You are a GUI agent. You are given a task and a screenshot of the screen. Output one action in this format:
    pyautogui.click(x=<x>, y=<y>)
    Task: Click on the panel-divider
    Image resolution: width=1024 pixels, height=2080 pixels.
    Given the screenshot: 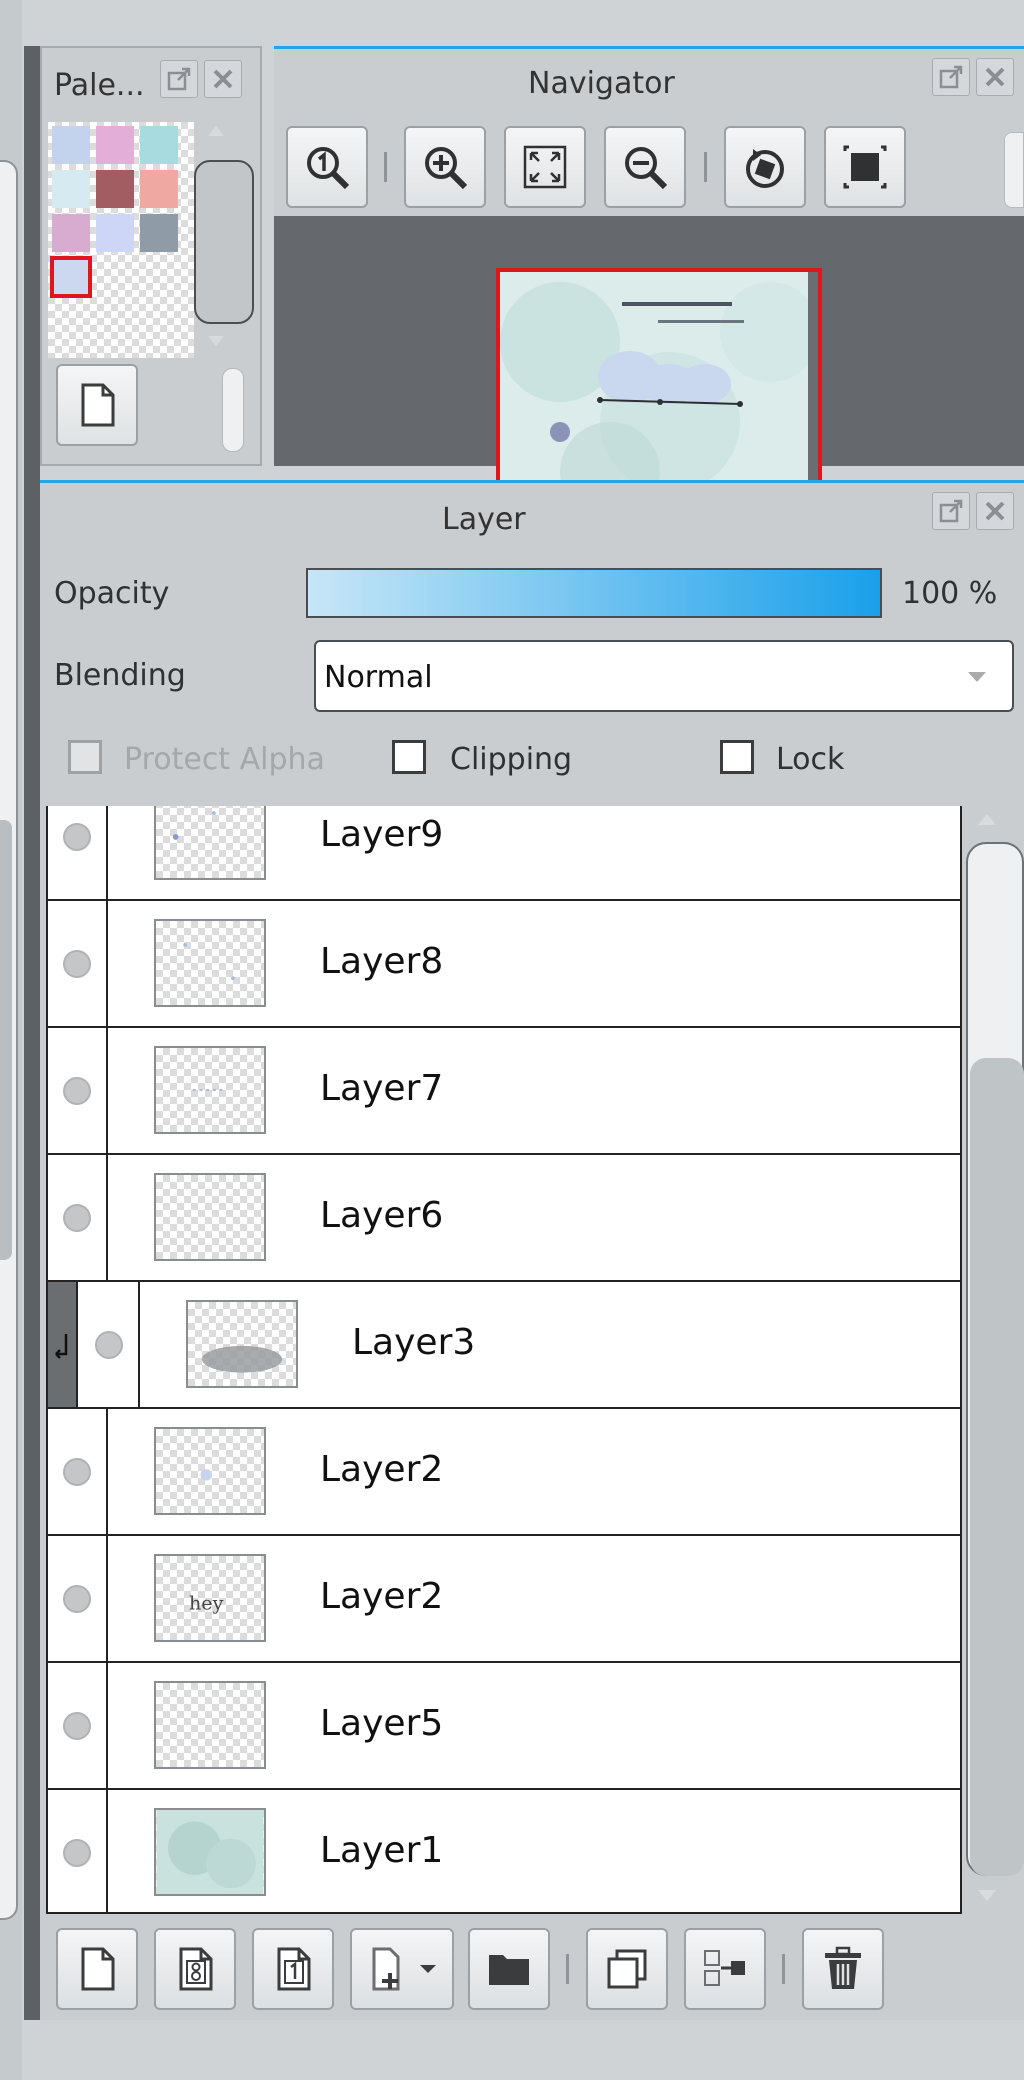 What is the action you would take?
    pyautogui.click(x=32, y=1033)
    